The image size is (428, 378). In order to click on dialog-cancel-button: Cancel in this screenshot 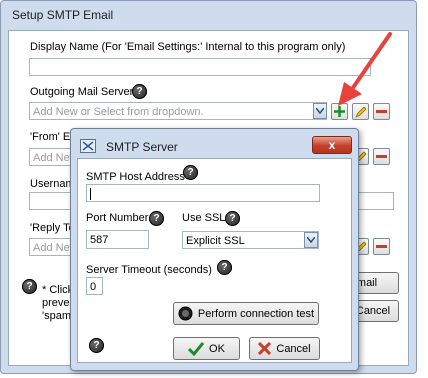, I will do `click(284, 348)`.